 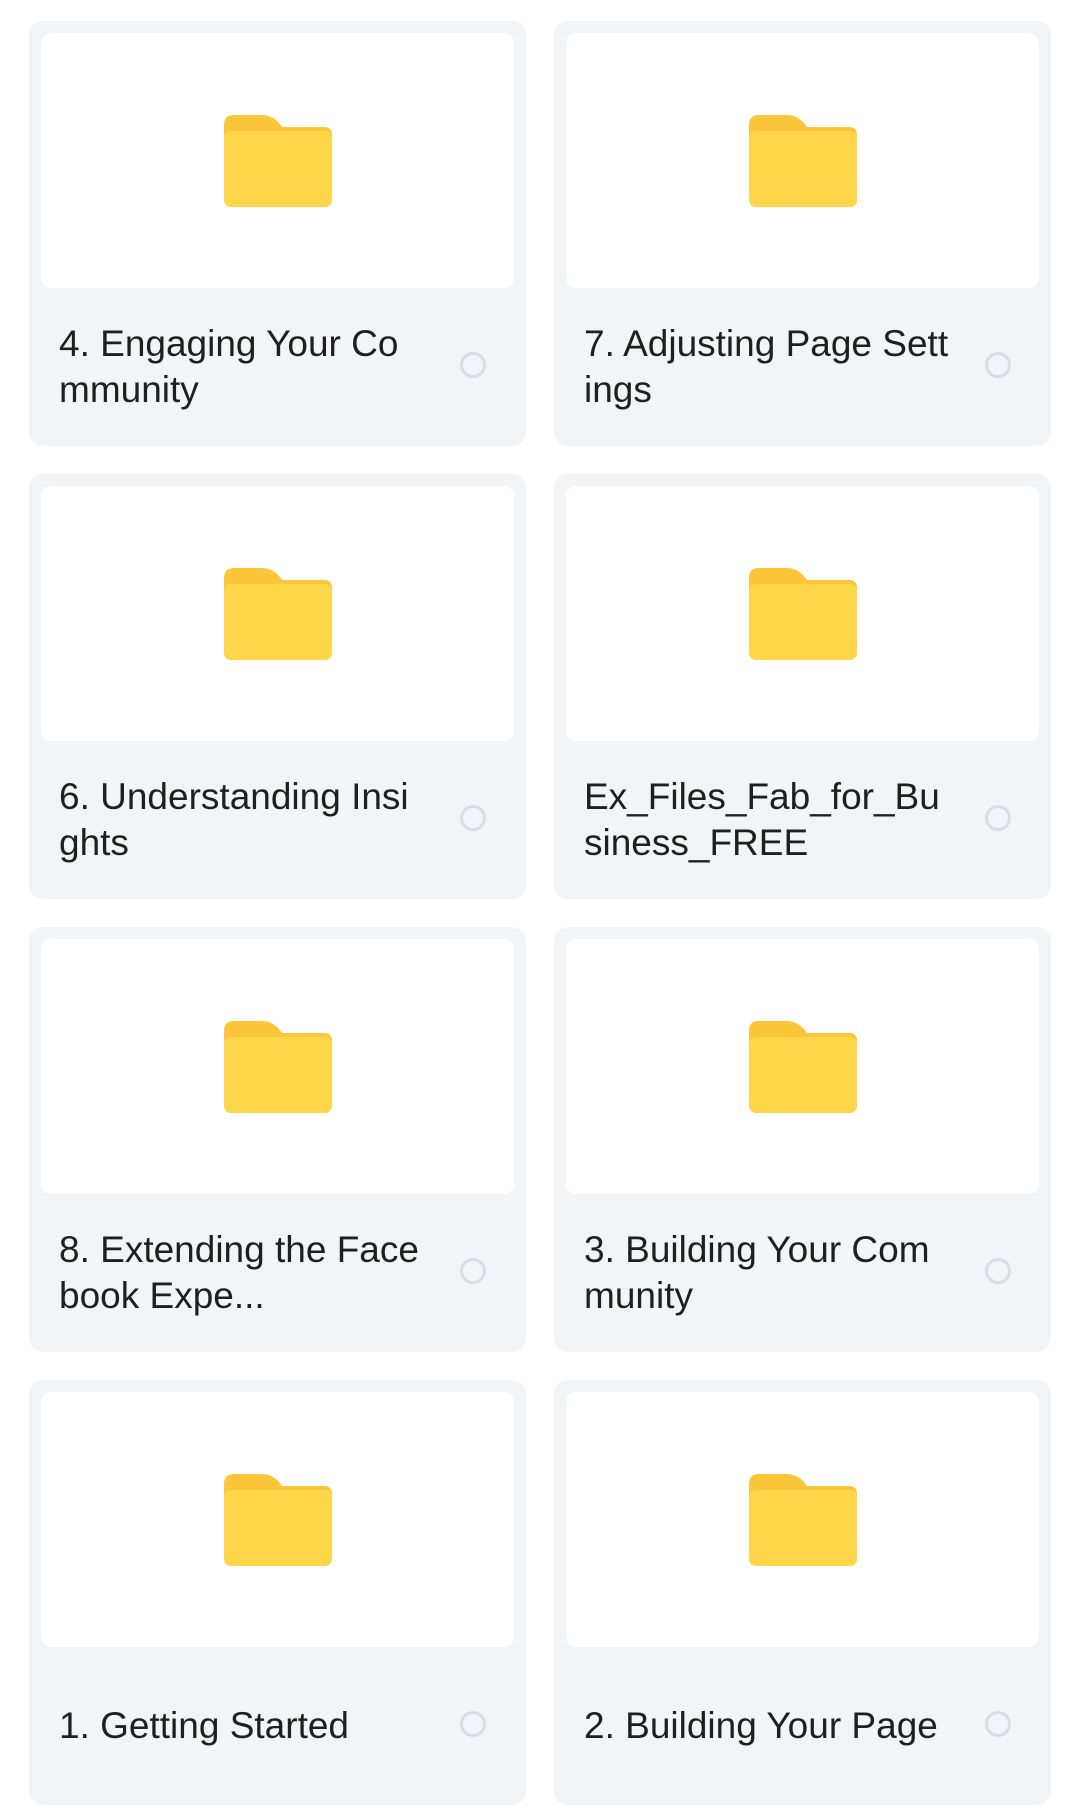 I want to click on folder-name: 2. Building Your Page, so click(x=761, y=1725).